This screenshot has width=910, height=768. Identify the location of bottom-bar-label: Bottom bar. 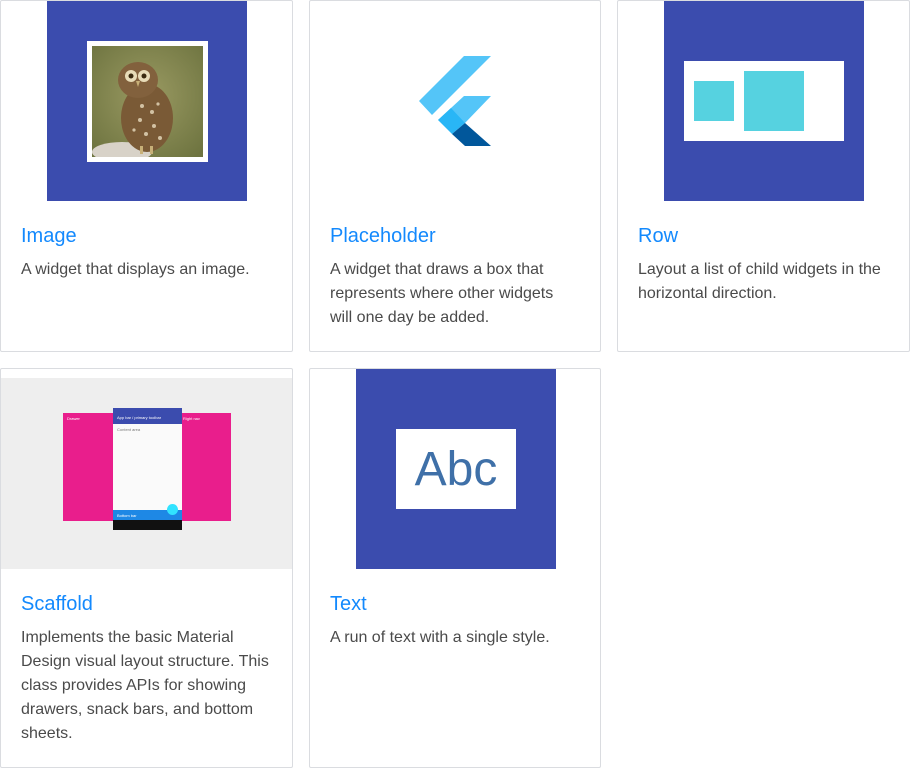
(127, 515).